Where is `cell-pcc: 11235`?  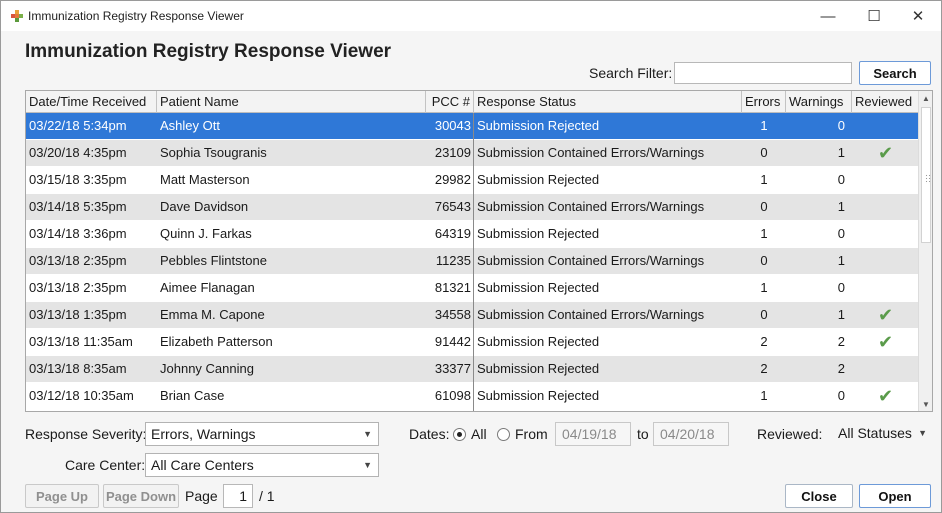
cell-pcc: 11235 is located at coordinates (453, 260).